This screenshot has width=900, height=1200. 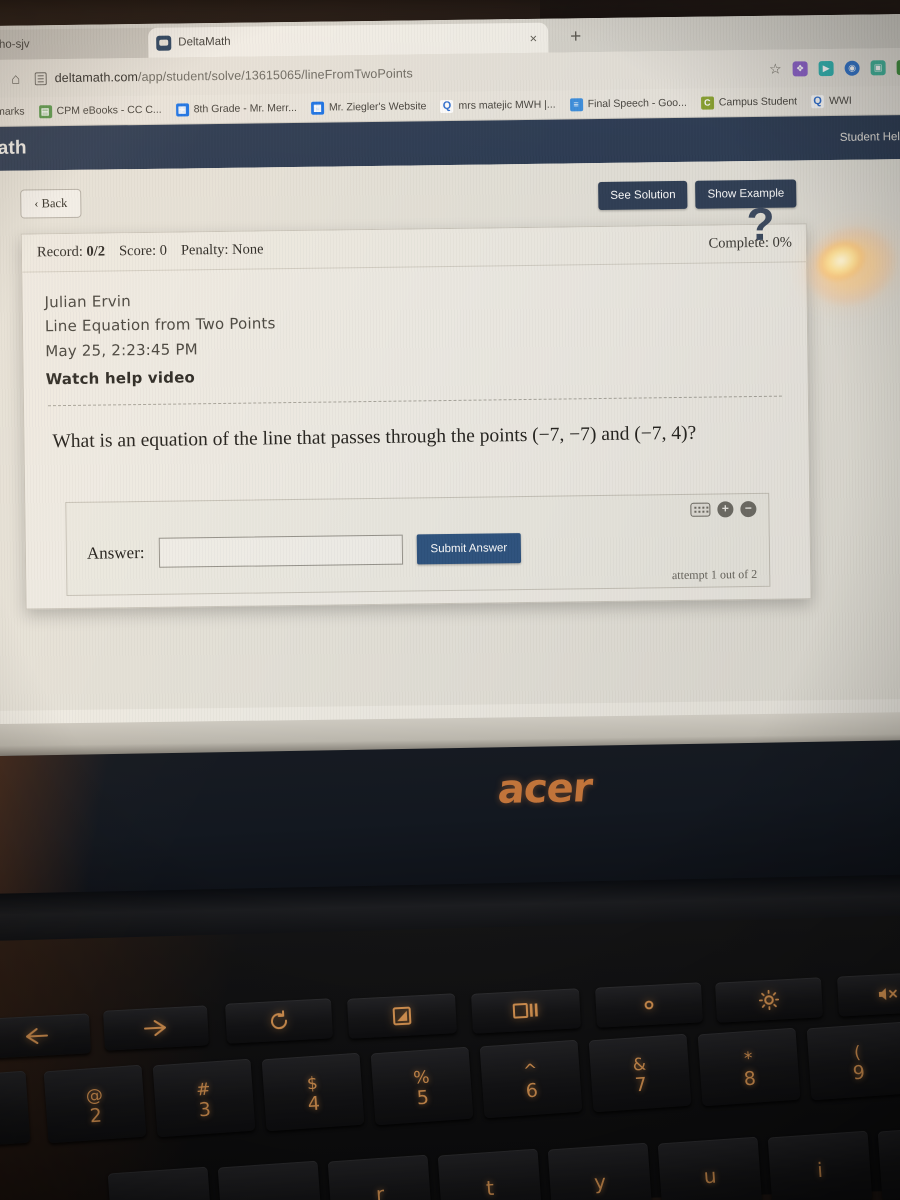 What do you see at coordinates (576, 104) in the screenshot?
I see `google-docs-icon: ≡` at bounding box center [576, 104].